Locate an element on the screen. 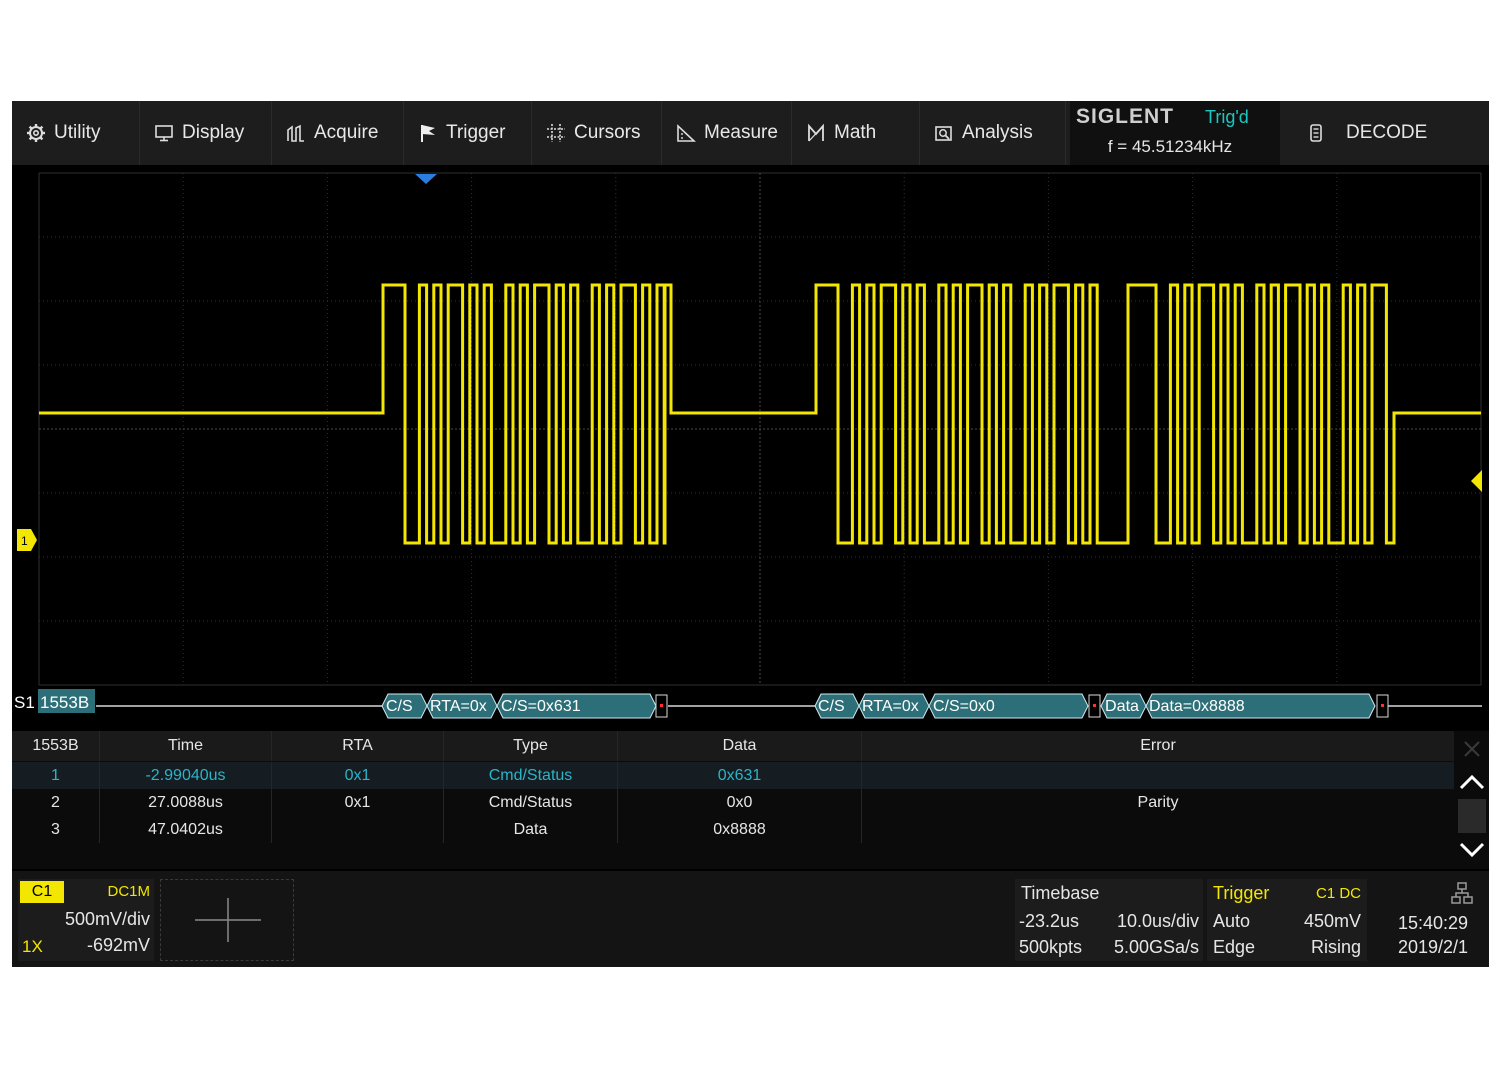  flag-icon is located at coordinates (428, 133).